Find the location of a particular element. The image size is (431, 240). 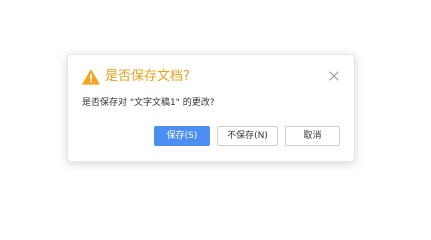

dialog-title-row: 是否保存文档? is located at coordinates (136, 77).